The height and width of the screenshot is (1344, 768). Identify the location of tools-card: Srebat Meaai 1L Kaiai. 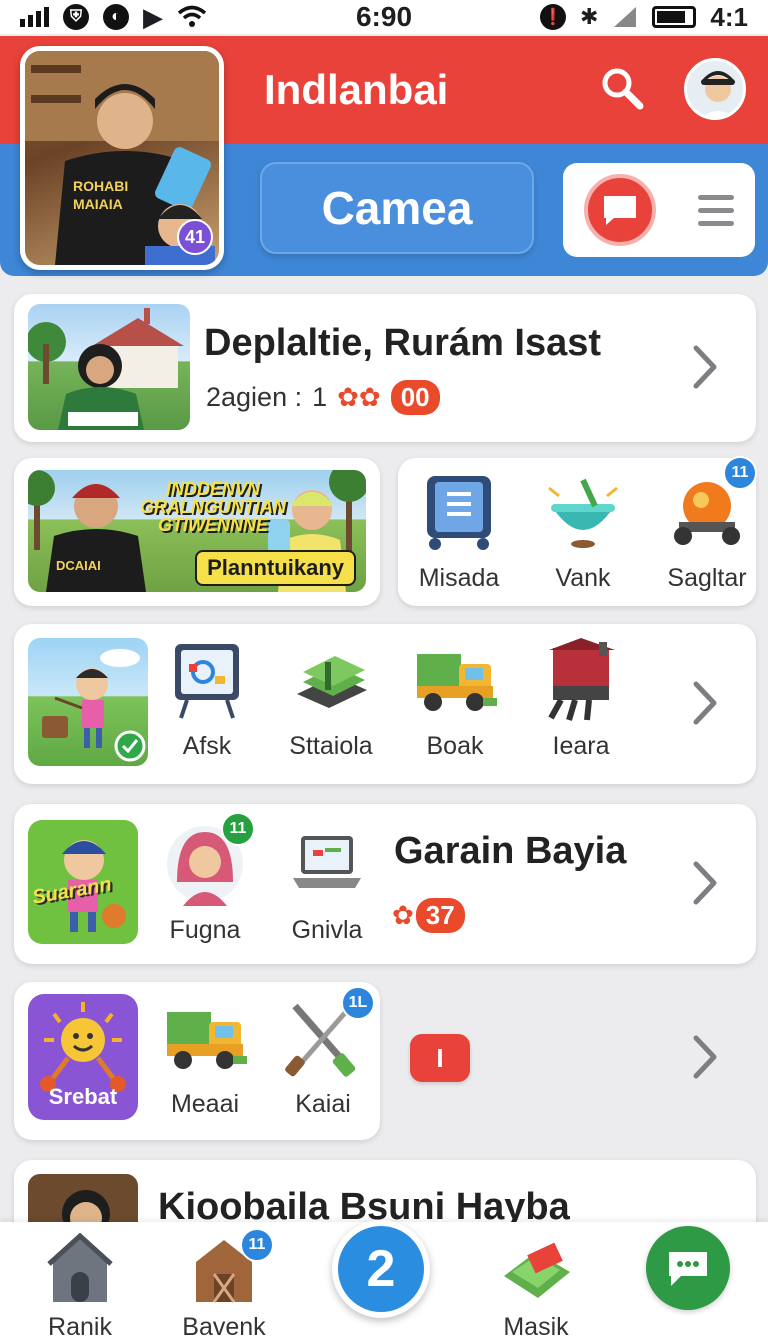
(197, 1061).